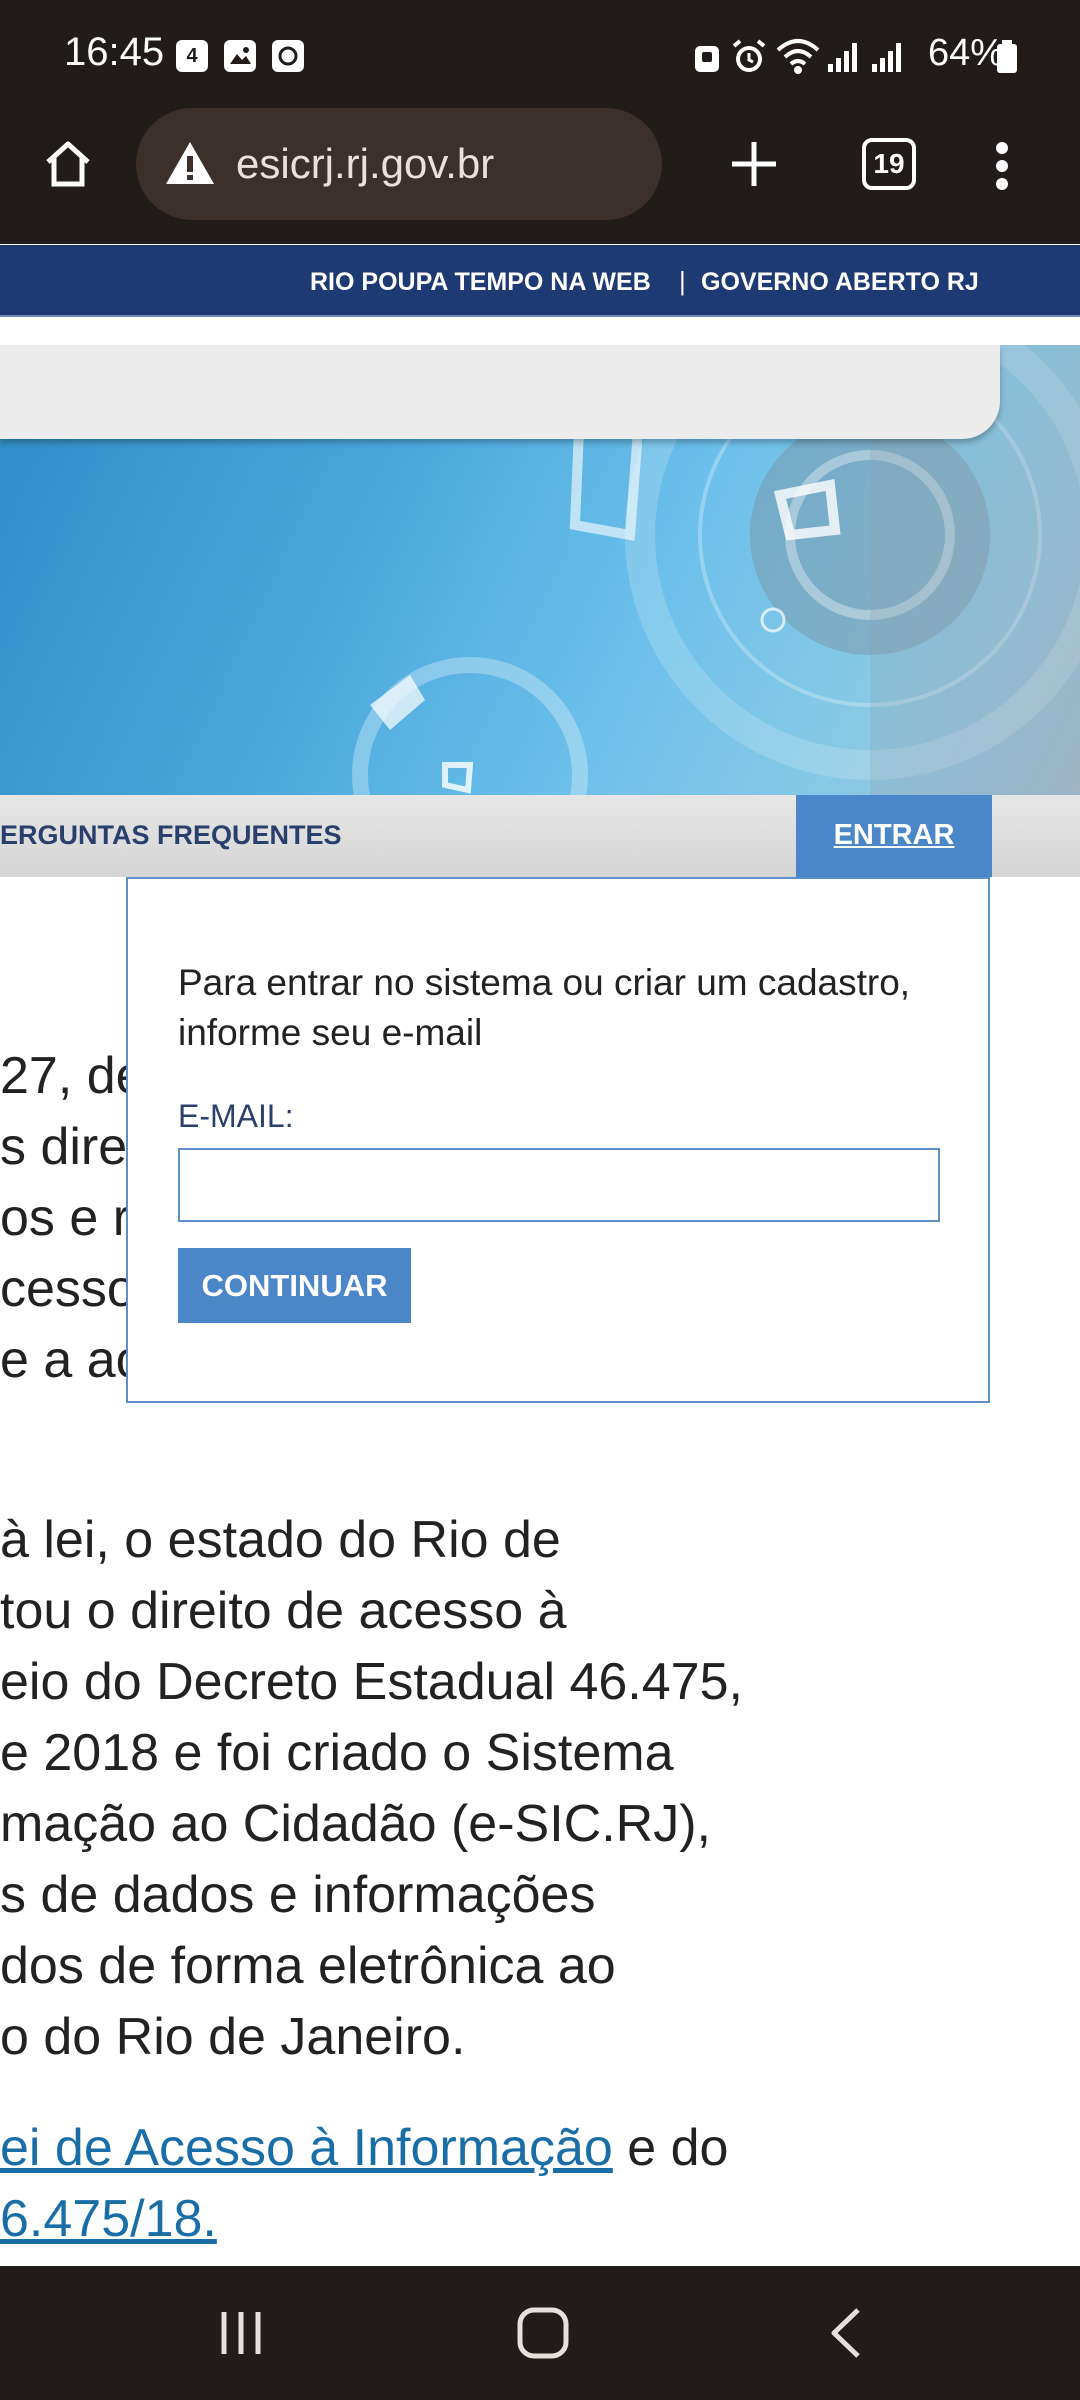 This screenshot has width=1080, height=2400. Describe the element at coordinates (749, 59) in the screenshot. I see `alarm-icon` at that location.